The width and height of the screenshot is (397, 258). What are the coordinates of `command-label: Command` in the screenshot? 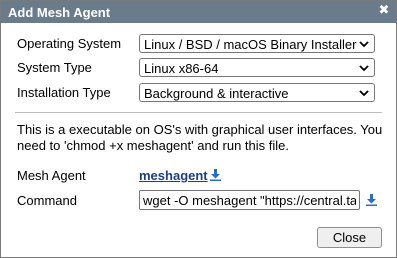 It's located at (47, 200).